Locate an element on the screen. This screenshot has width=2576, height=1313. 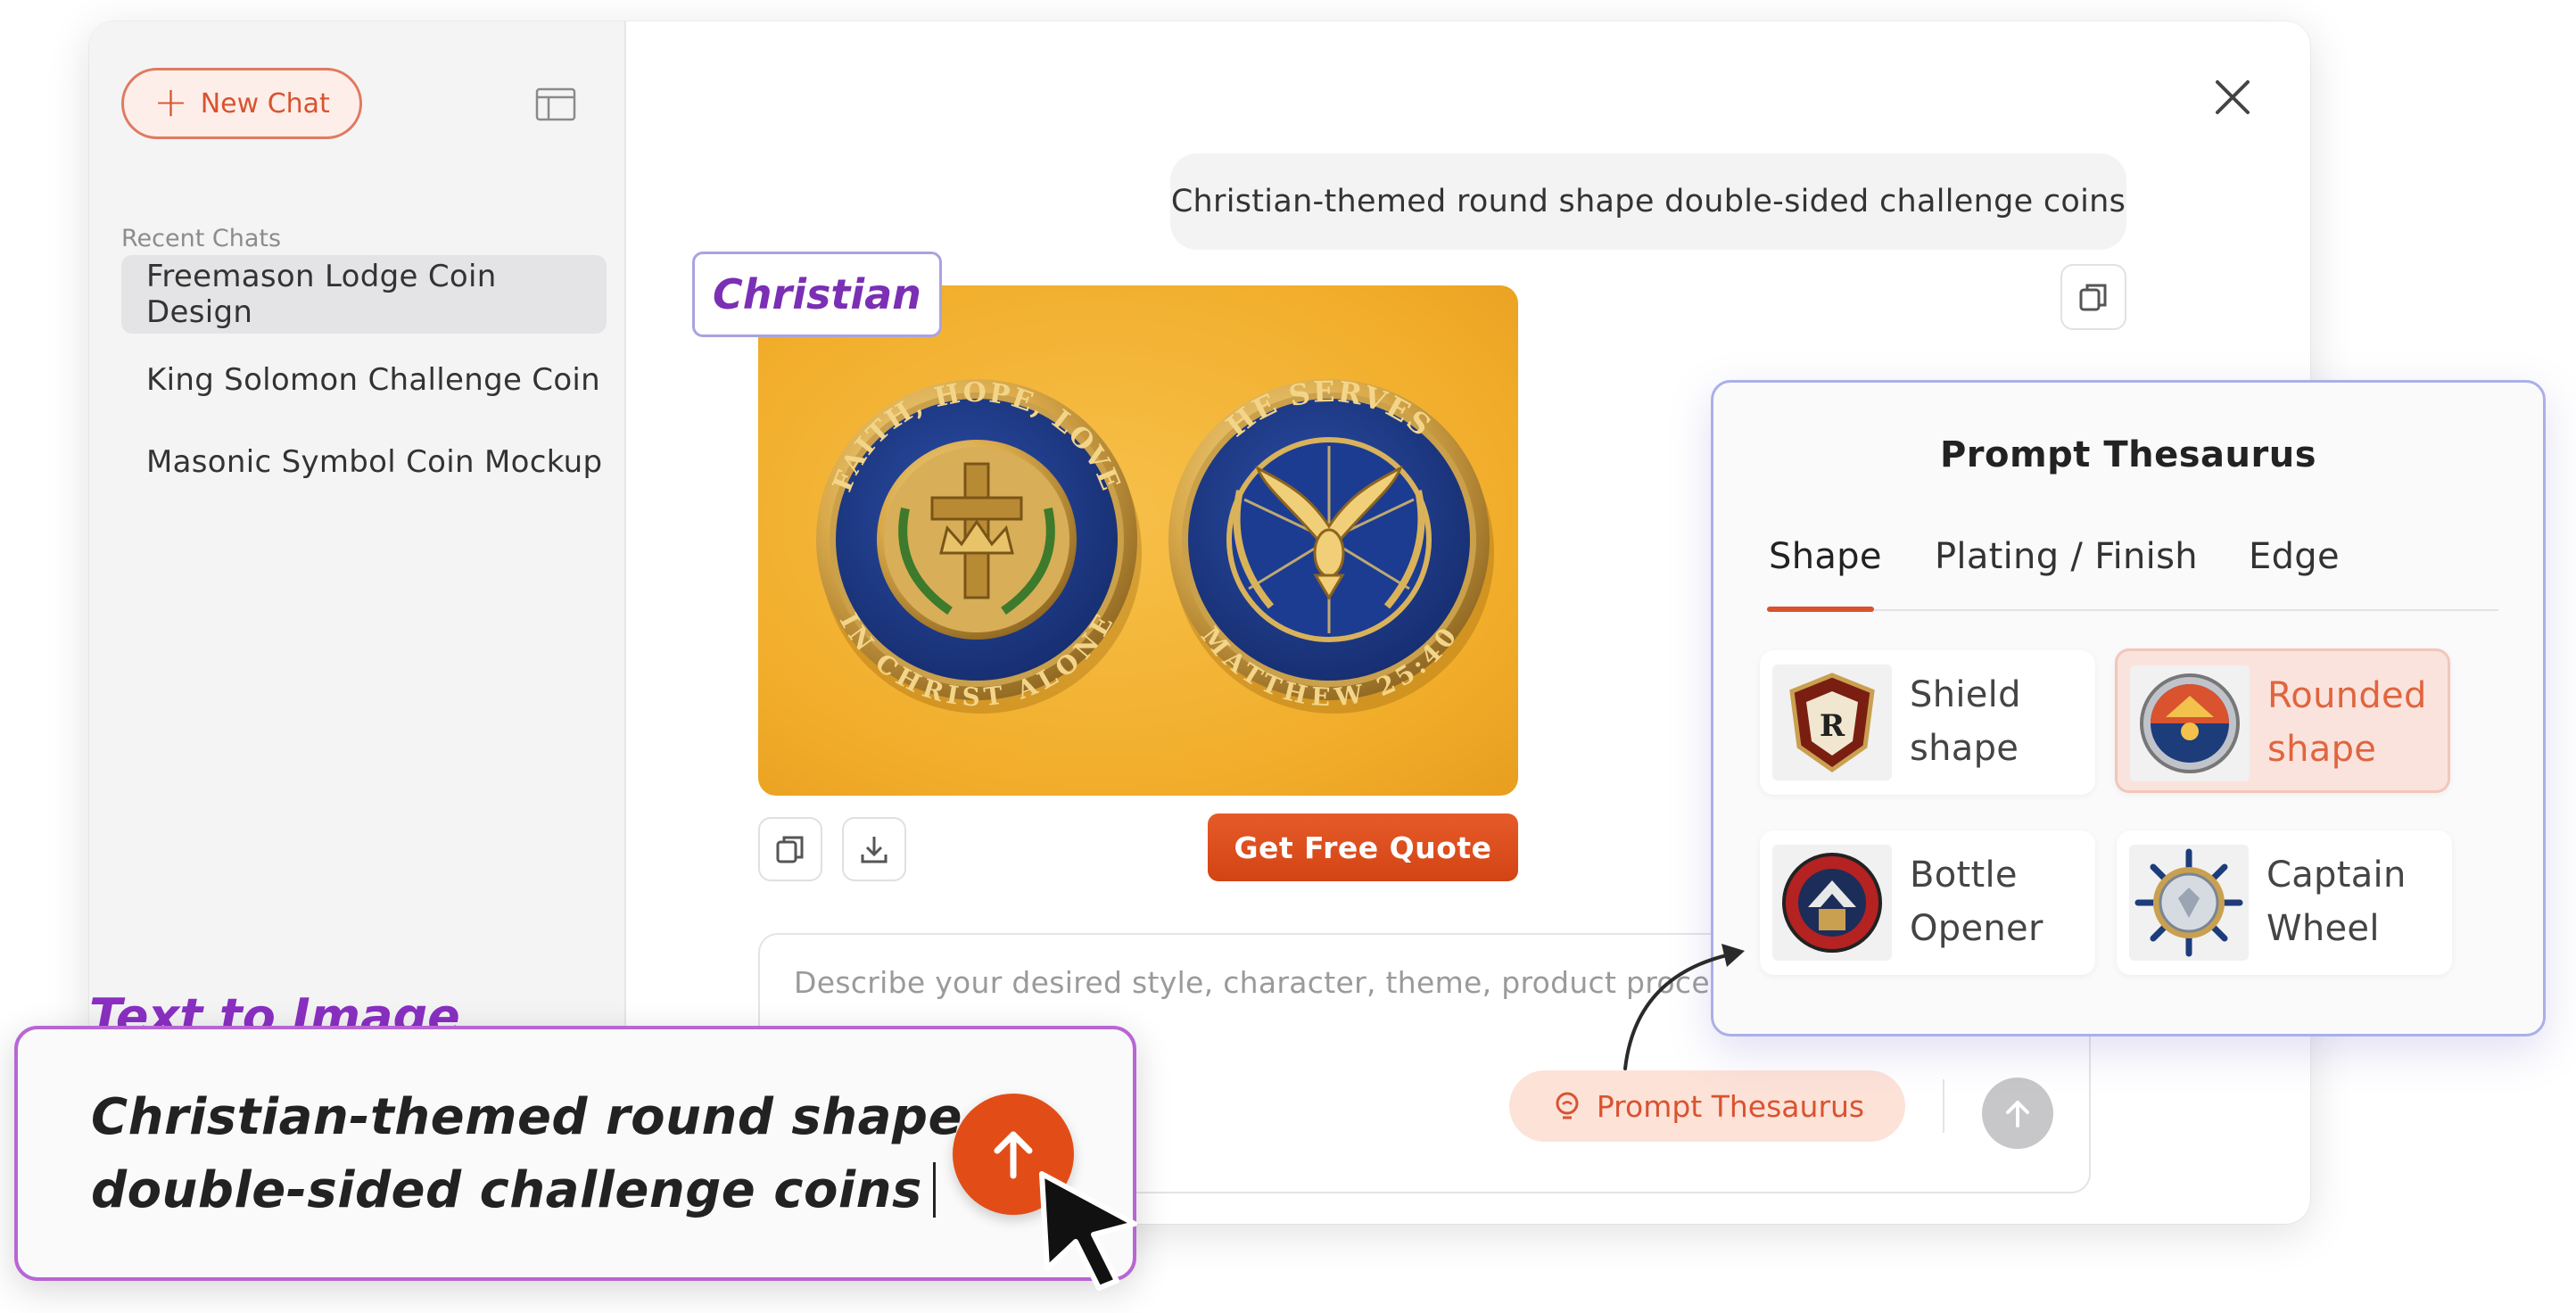
option-bottle-opener: Bottle Opener is located at coordinates (1928, 902).